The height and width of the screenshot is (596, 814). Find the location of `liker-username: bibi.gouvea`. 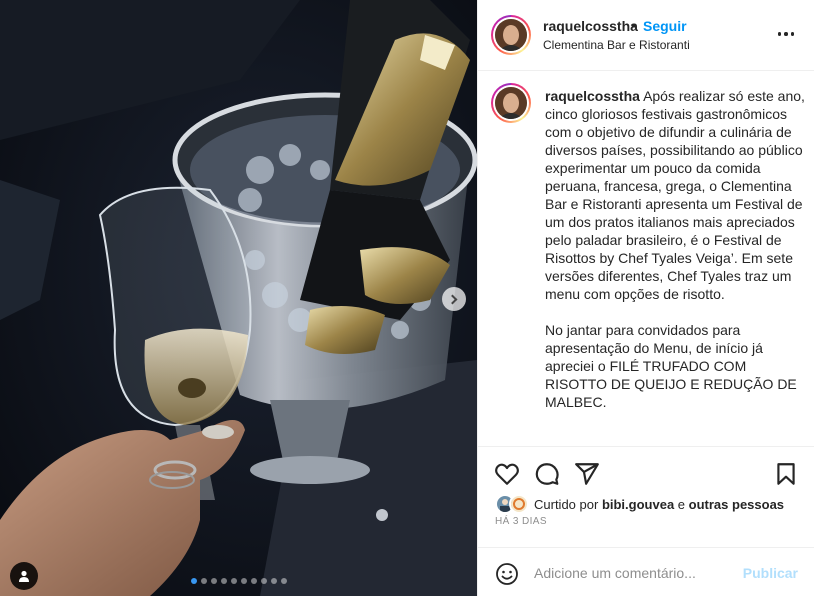

liker-username: bibi.gouvea is located at coordinates (638, 504).